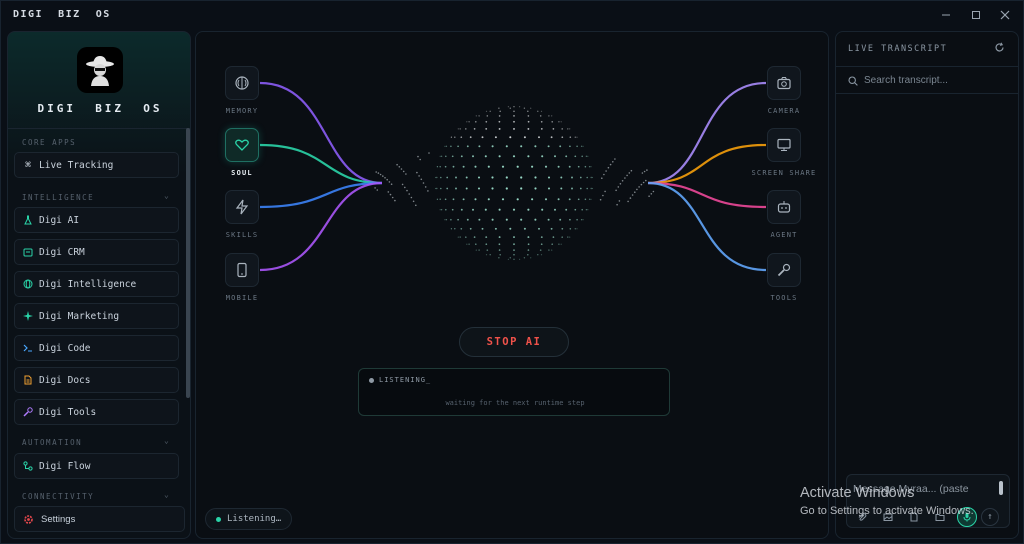  I want to click on message-composer: Message Myraa... (paste ↑, so click(928, 501).